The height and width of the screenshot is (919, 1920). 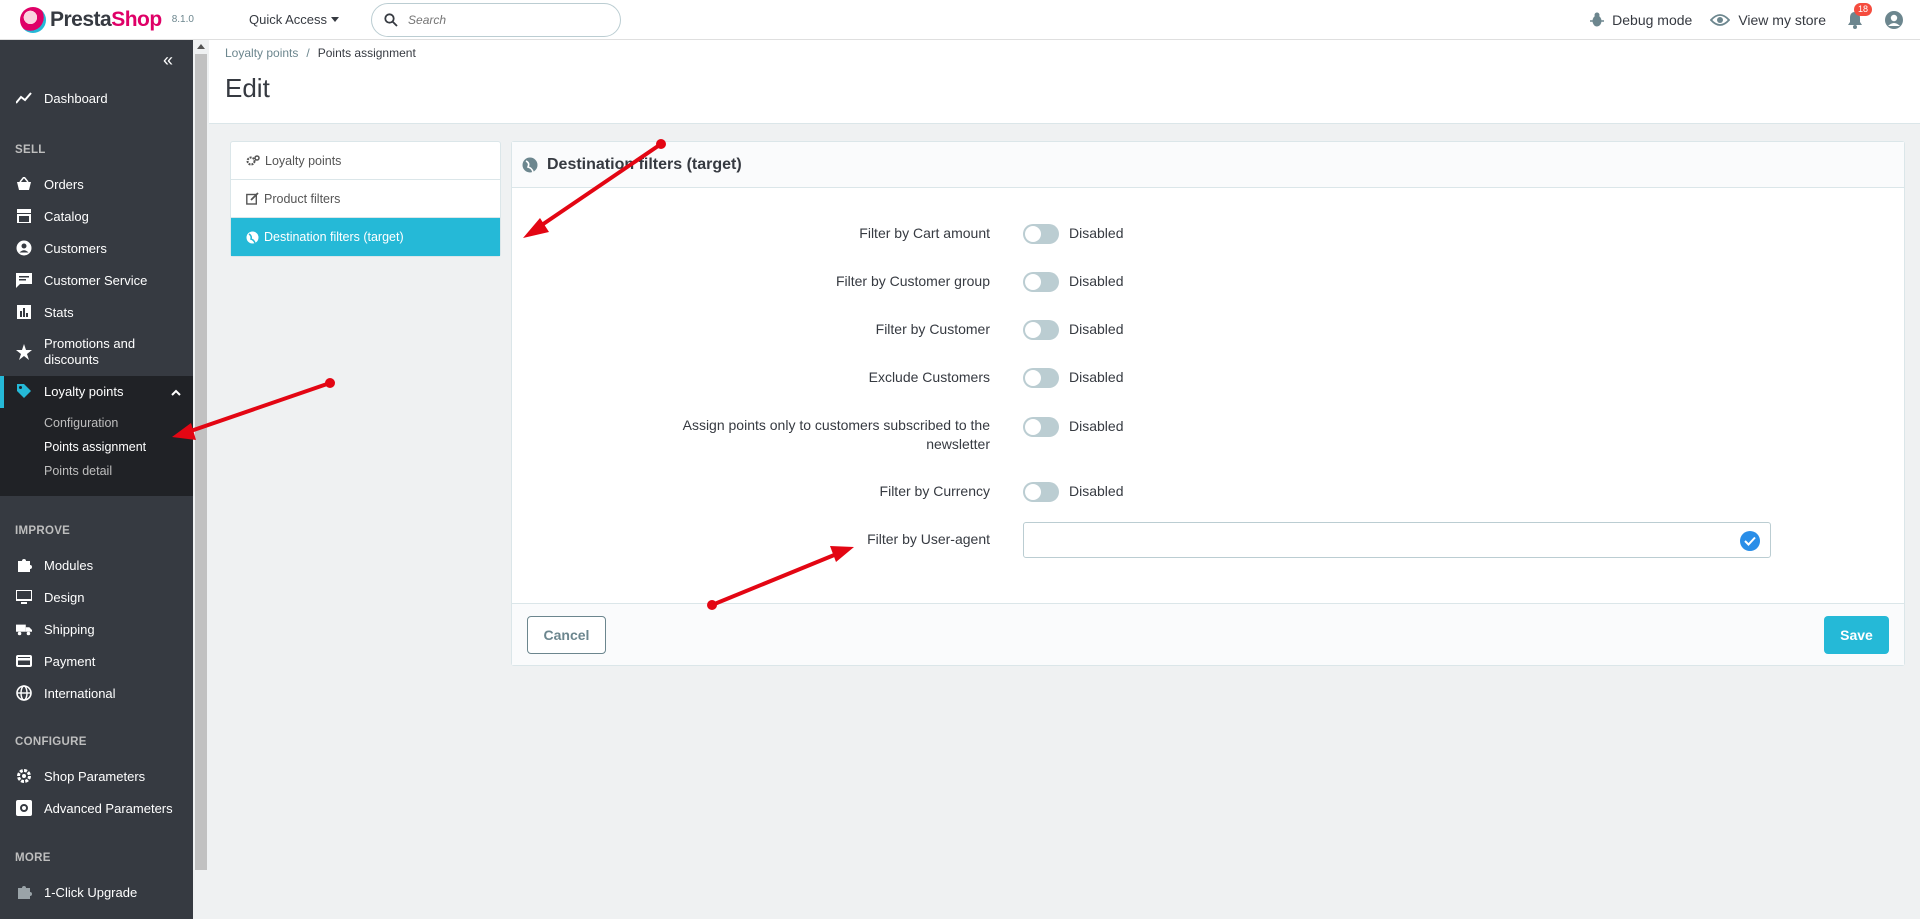 What do you see at coordinates (1768, 20) in the screenshot?
I see `view-store-link: View my store` at bounding box center [1768, 20].